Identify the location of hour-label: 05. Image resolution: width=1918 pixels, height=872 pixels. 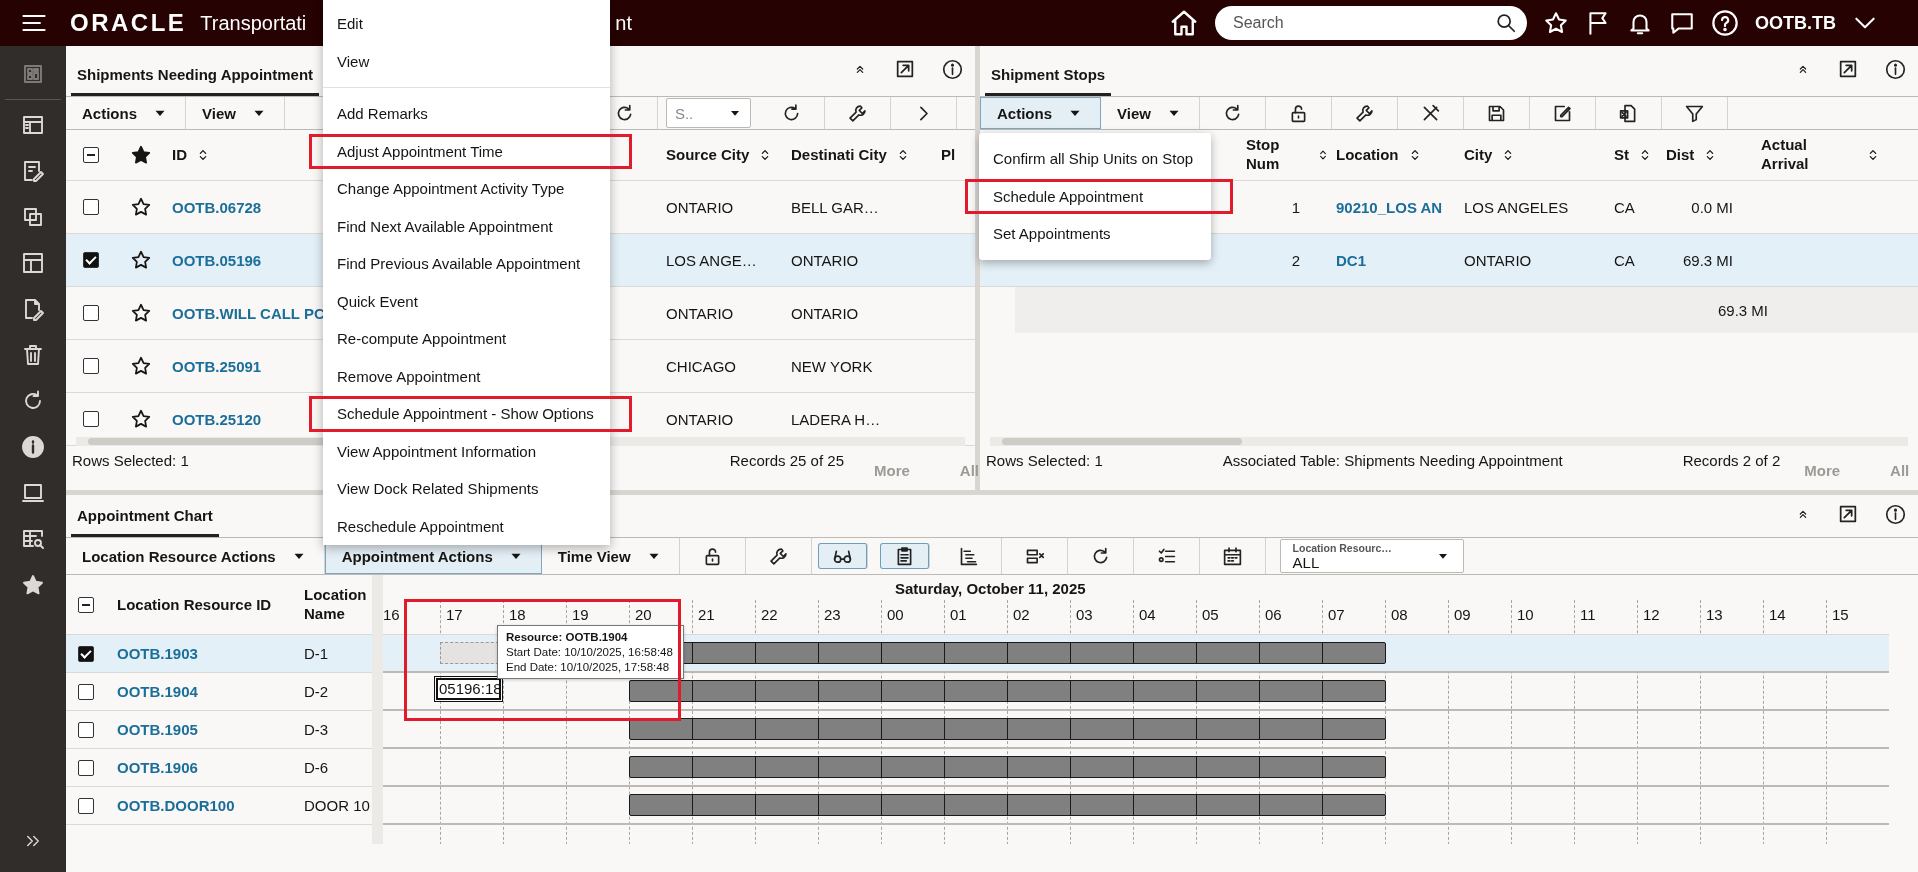
(1210, 614).